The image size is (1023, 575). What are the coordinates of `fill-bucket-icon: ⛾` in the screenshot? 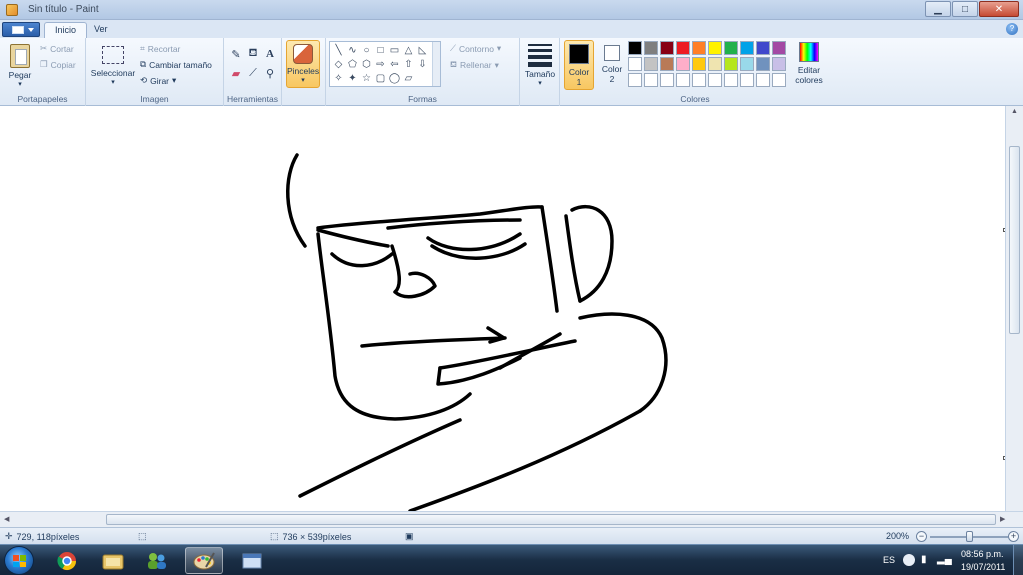 It's located at (253, 54).